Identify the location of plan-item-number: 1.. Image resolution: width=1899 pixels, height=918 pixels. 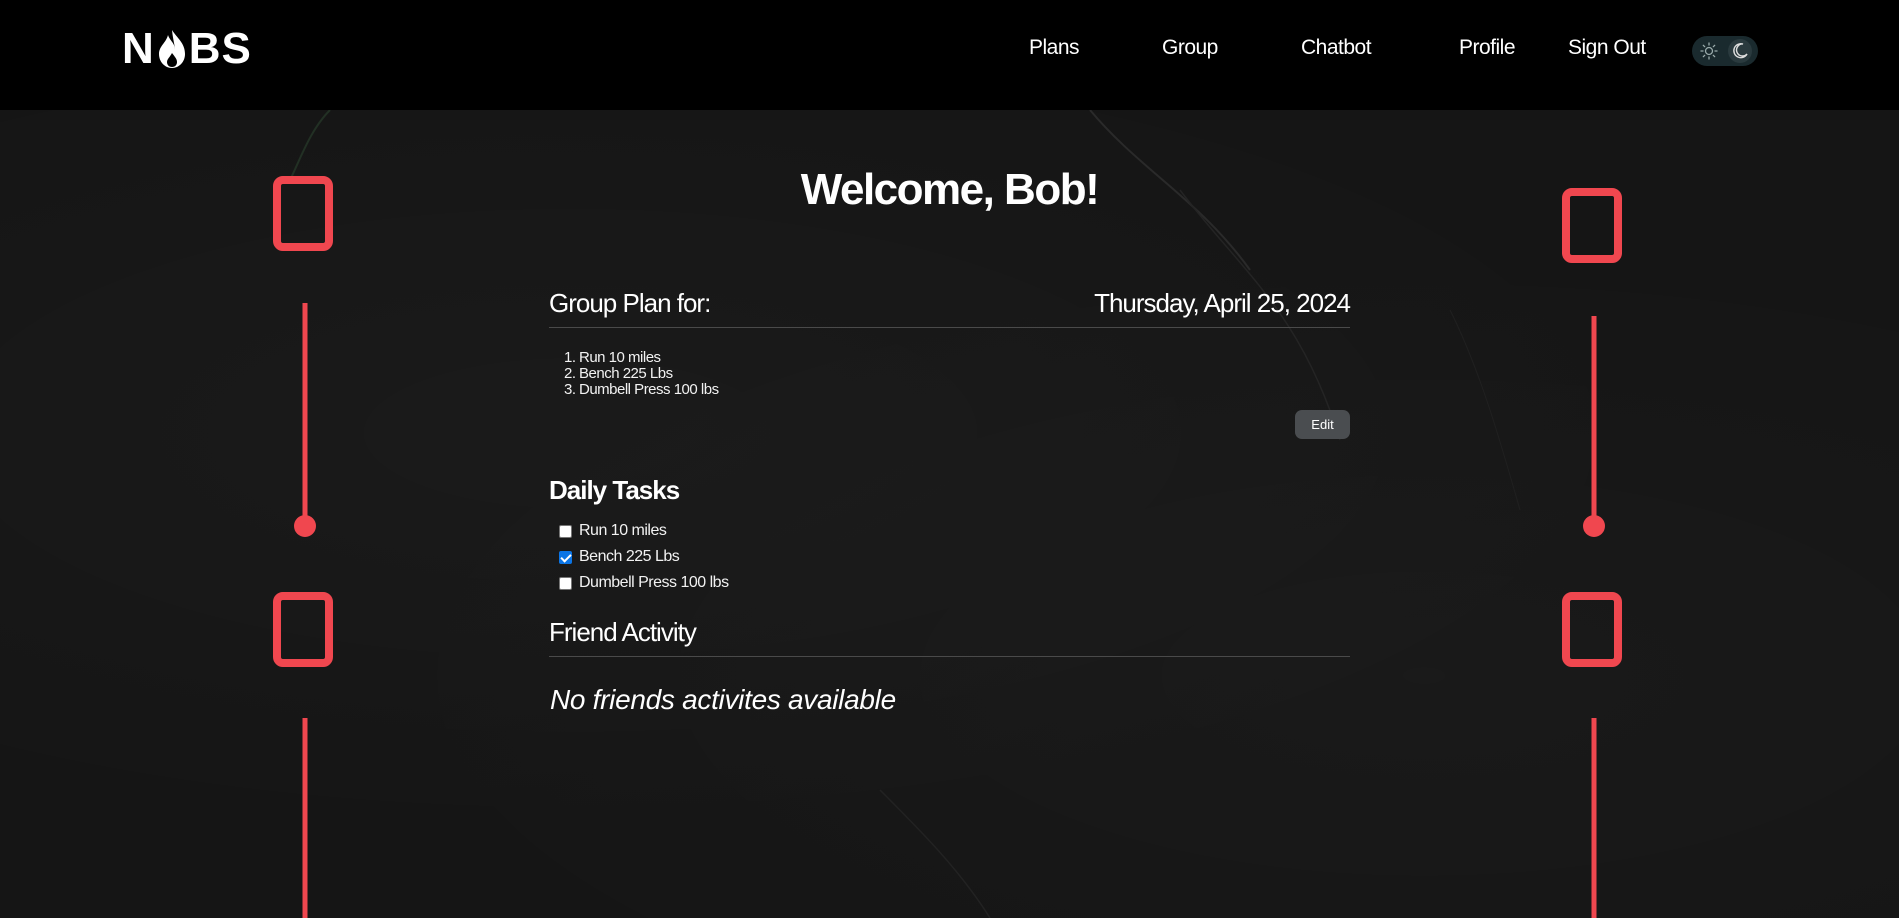
(570, 357).